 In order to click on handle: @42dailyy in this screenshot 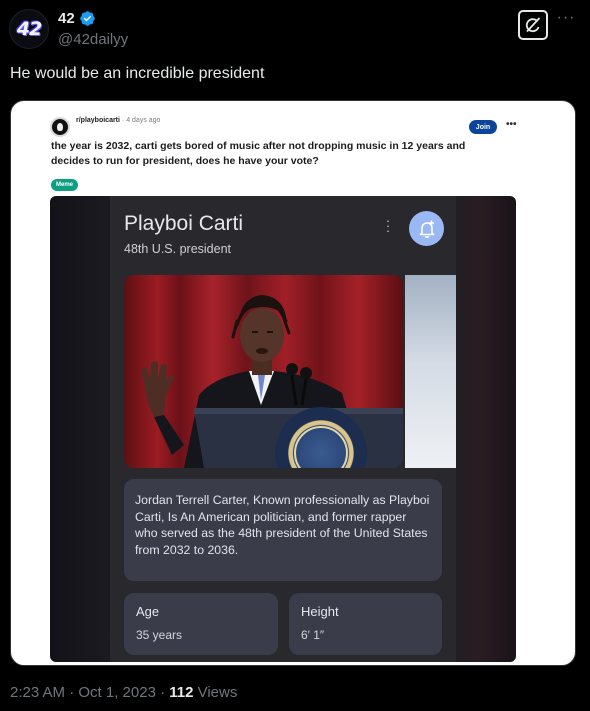, I will do `click(93, 39)`.